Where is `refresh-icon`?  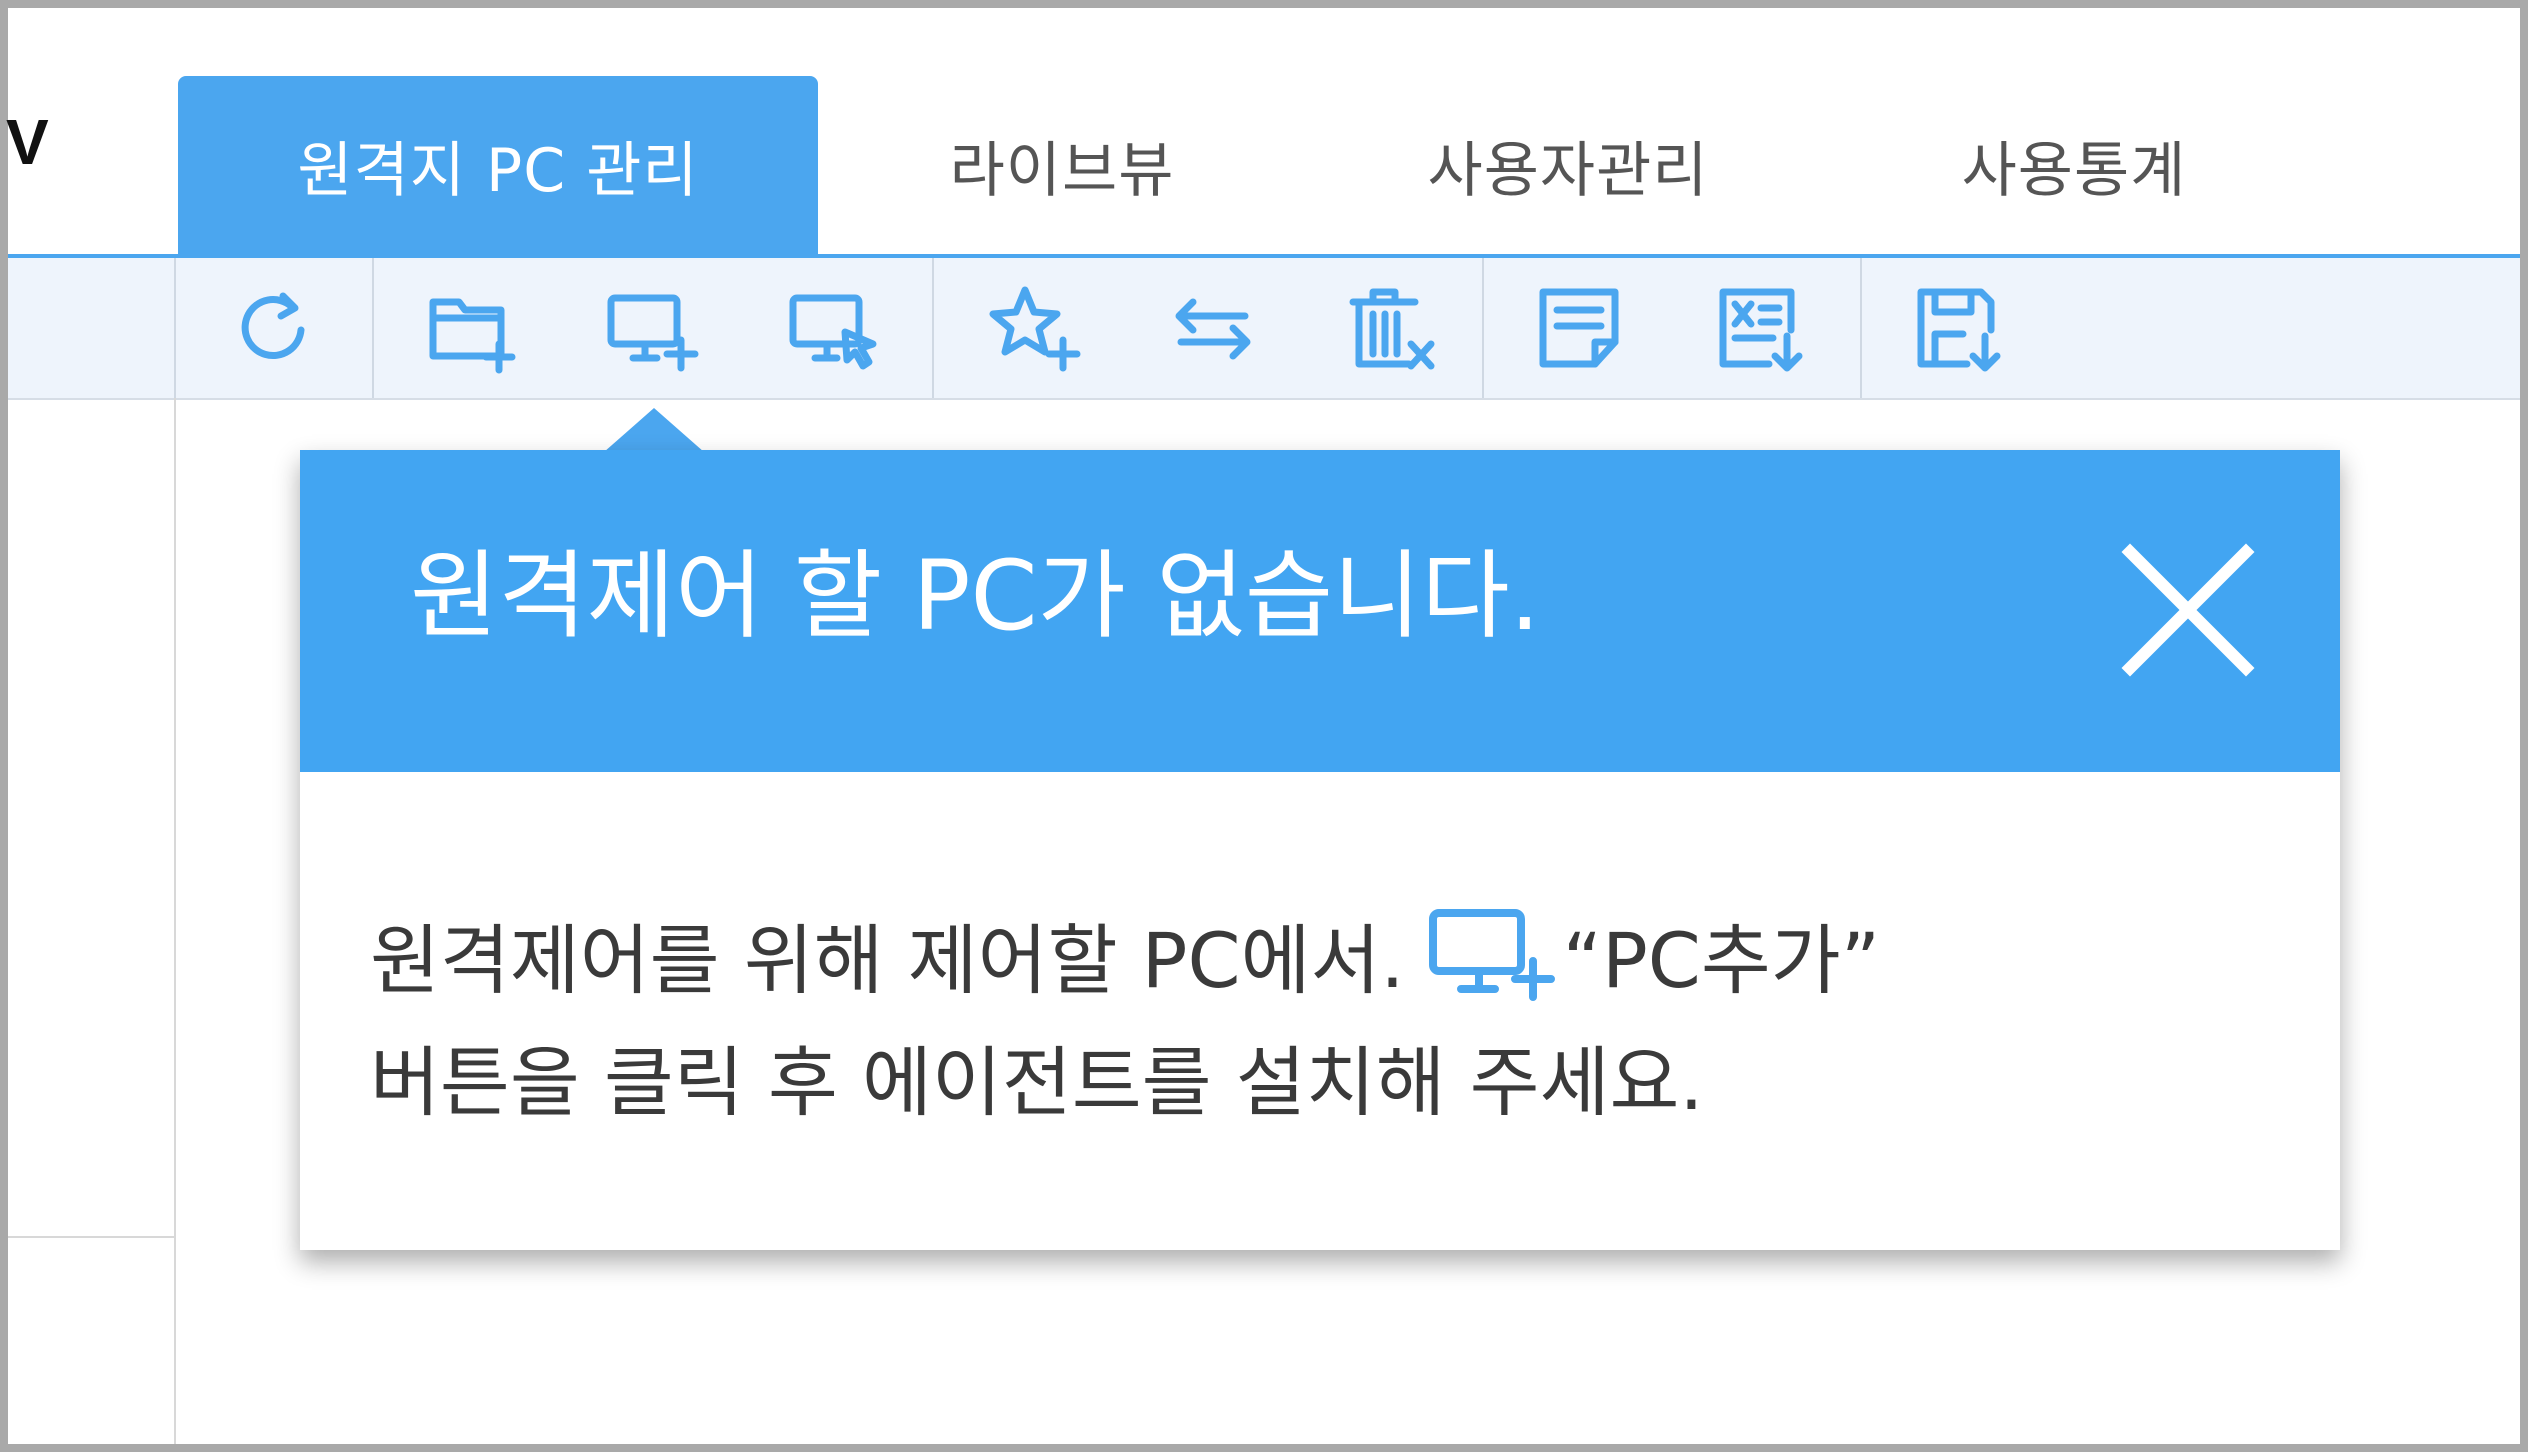 refresh-icon is located at coordinates (273, 325).